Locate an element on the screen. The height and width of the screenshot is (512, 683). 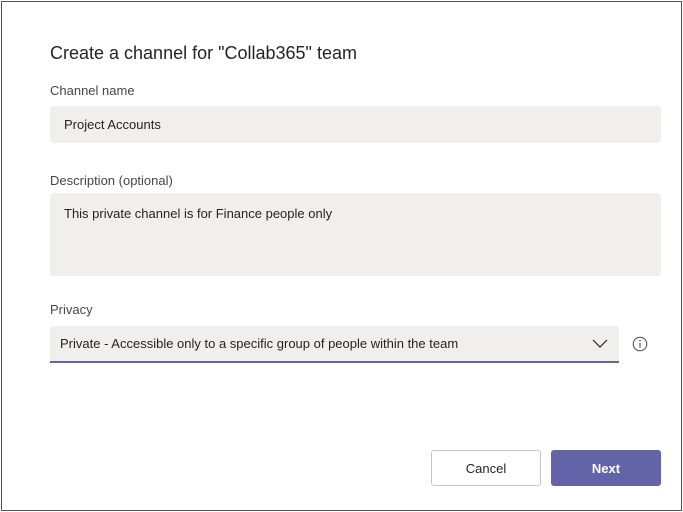
channel-name-input: Project Accounts is located at coordinates (355, 124).